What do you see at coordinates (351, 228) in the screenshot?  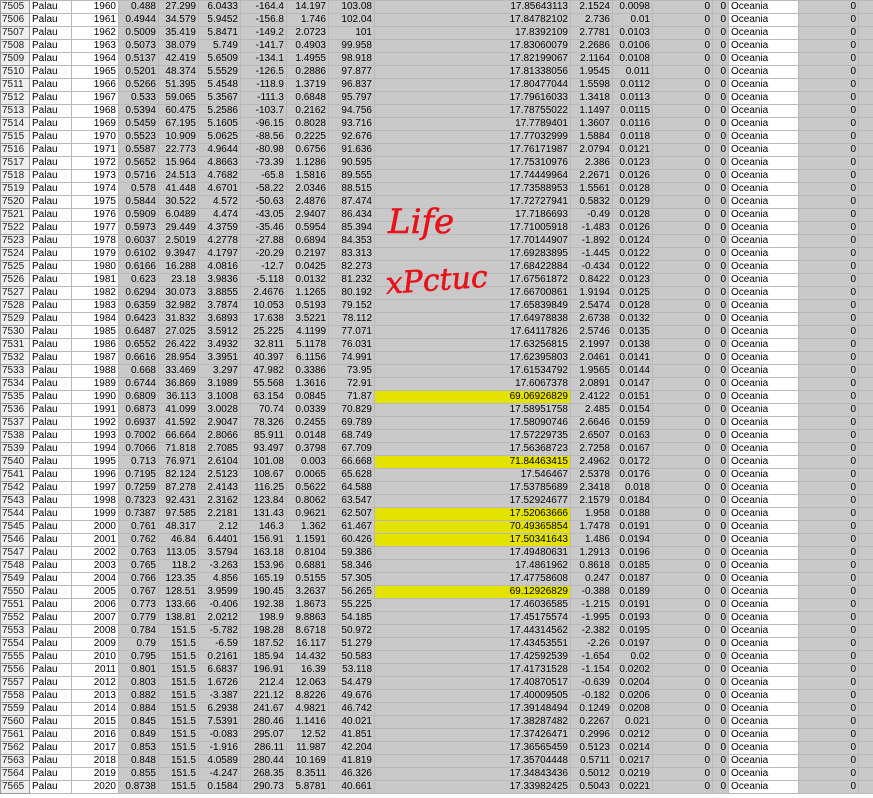 I see `cell-v6: 85.394` at bounding box center [351, 228].